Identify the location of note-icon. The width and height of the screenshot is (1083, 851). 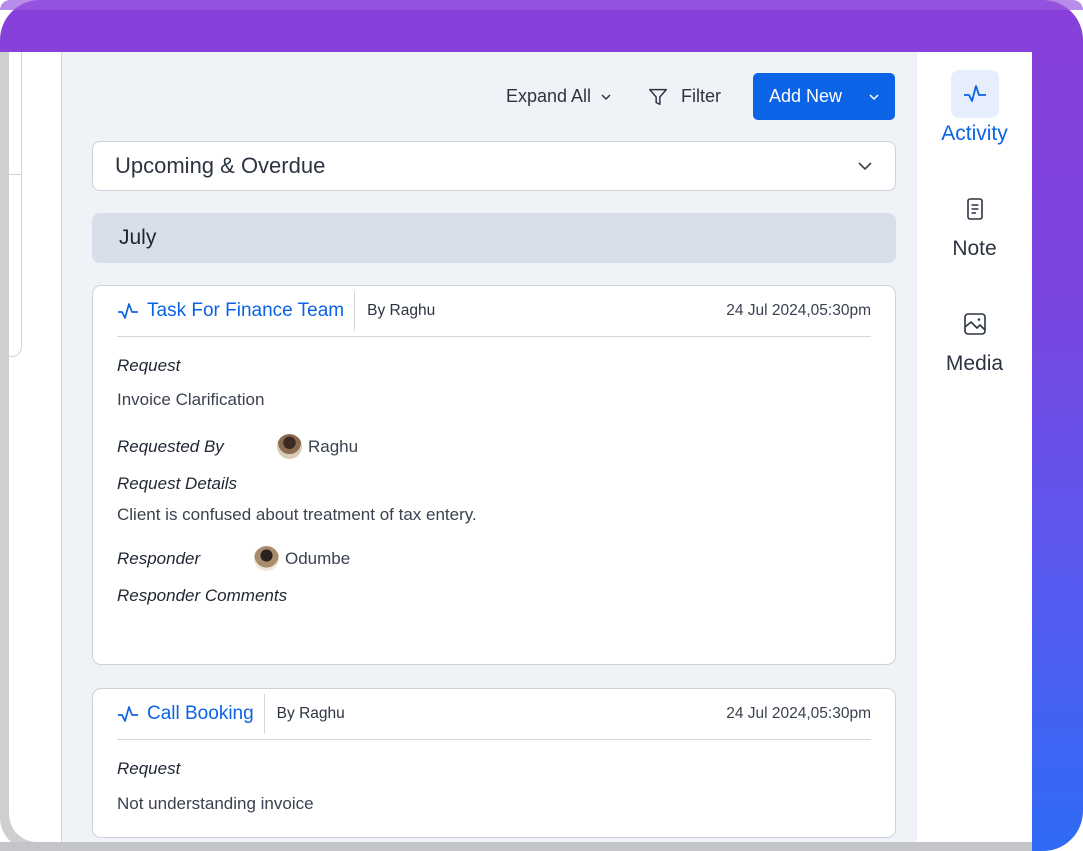
(974, 209).